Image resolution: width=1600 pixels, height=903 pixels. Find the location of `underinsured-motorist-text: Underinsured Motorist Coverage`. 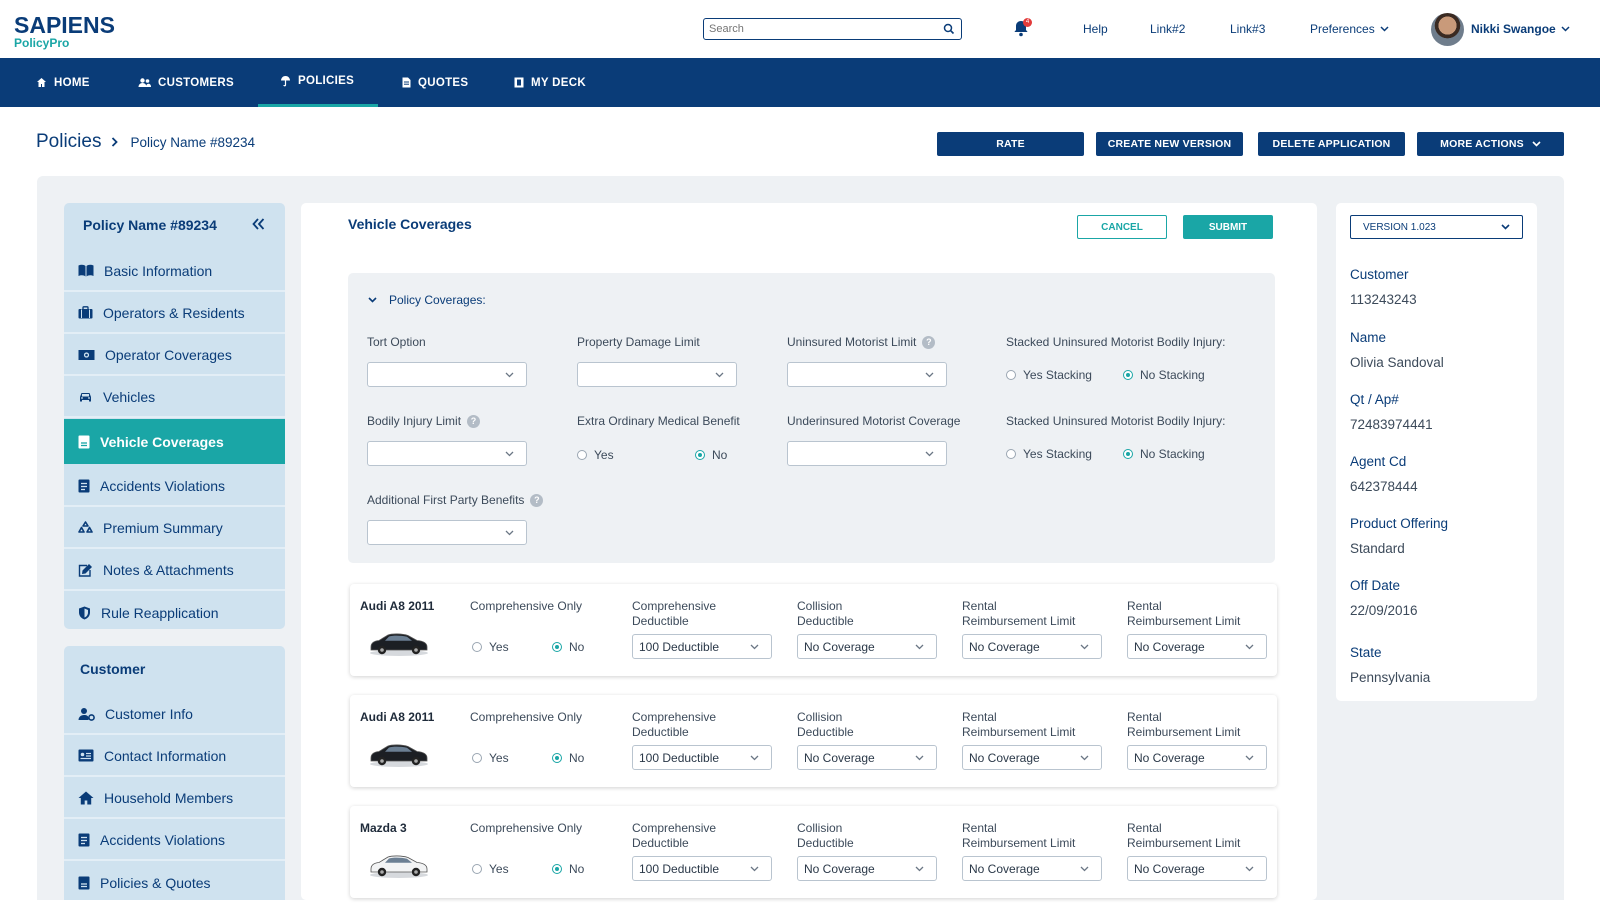

underinsured-motorist-text: Underinsured Motorist Coverage is located at coordinates (874, 421).